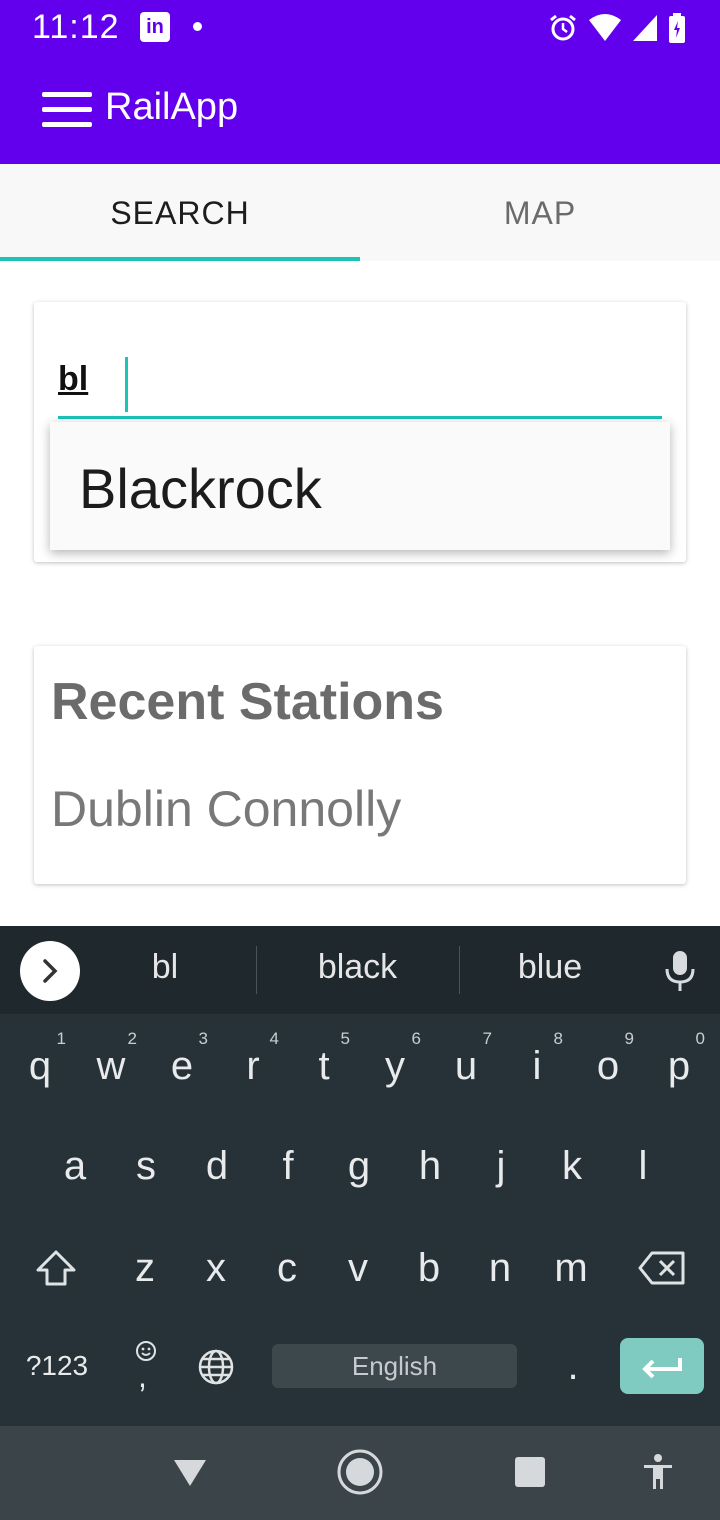 This screenshot has height=1520, width=720. Describe the element at coordinates (501, 1166) in the screenshot. I see `key-j: j` at that location.